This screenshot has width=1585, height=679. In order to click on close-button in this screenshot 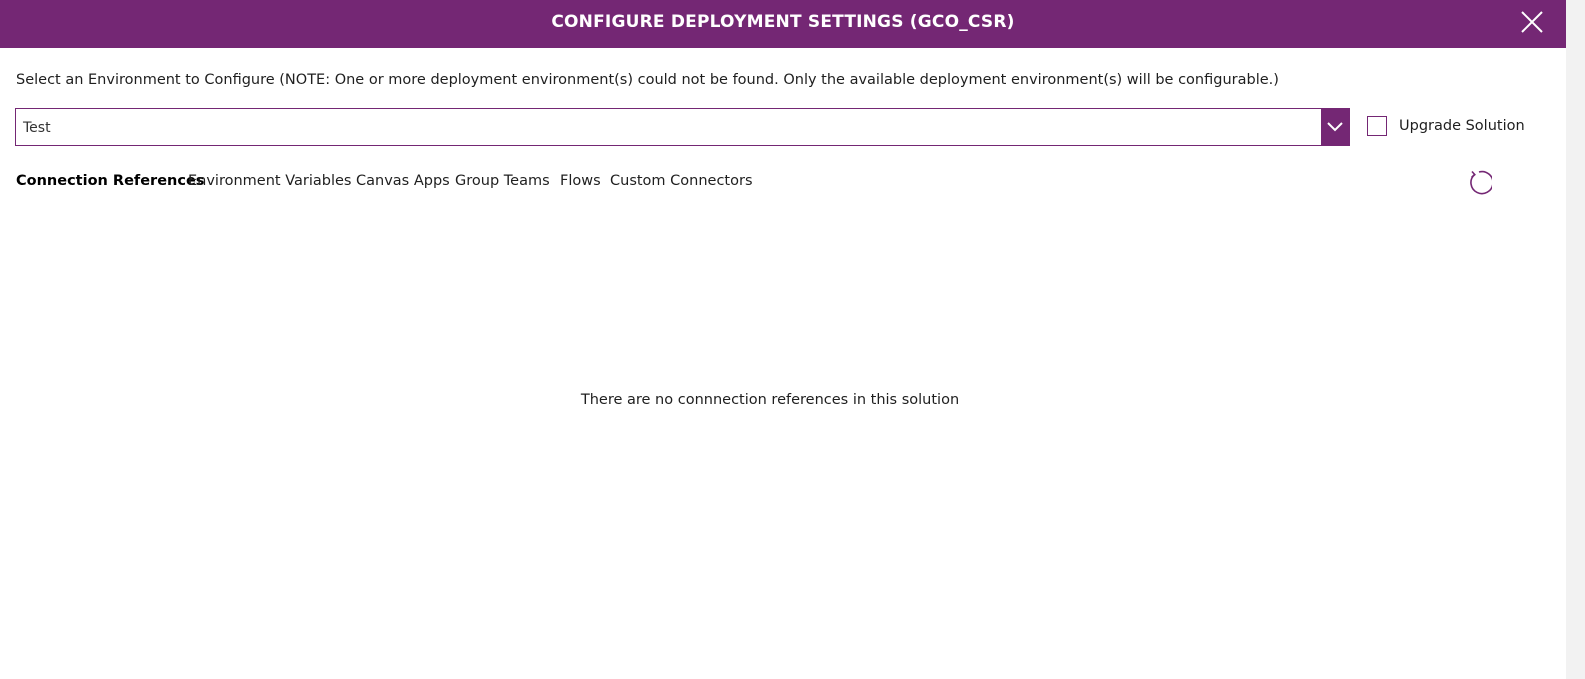, I will do `click(1532, 22)`.